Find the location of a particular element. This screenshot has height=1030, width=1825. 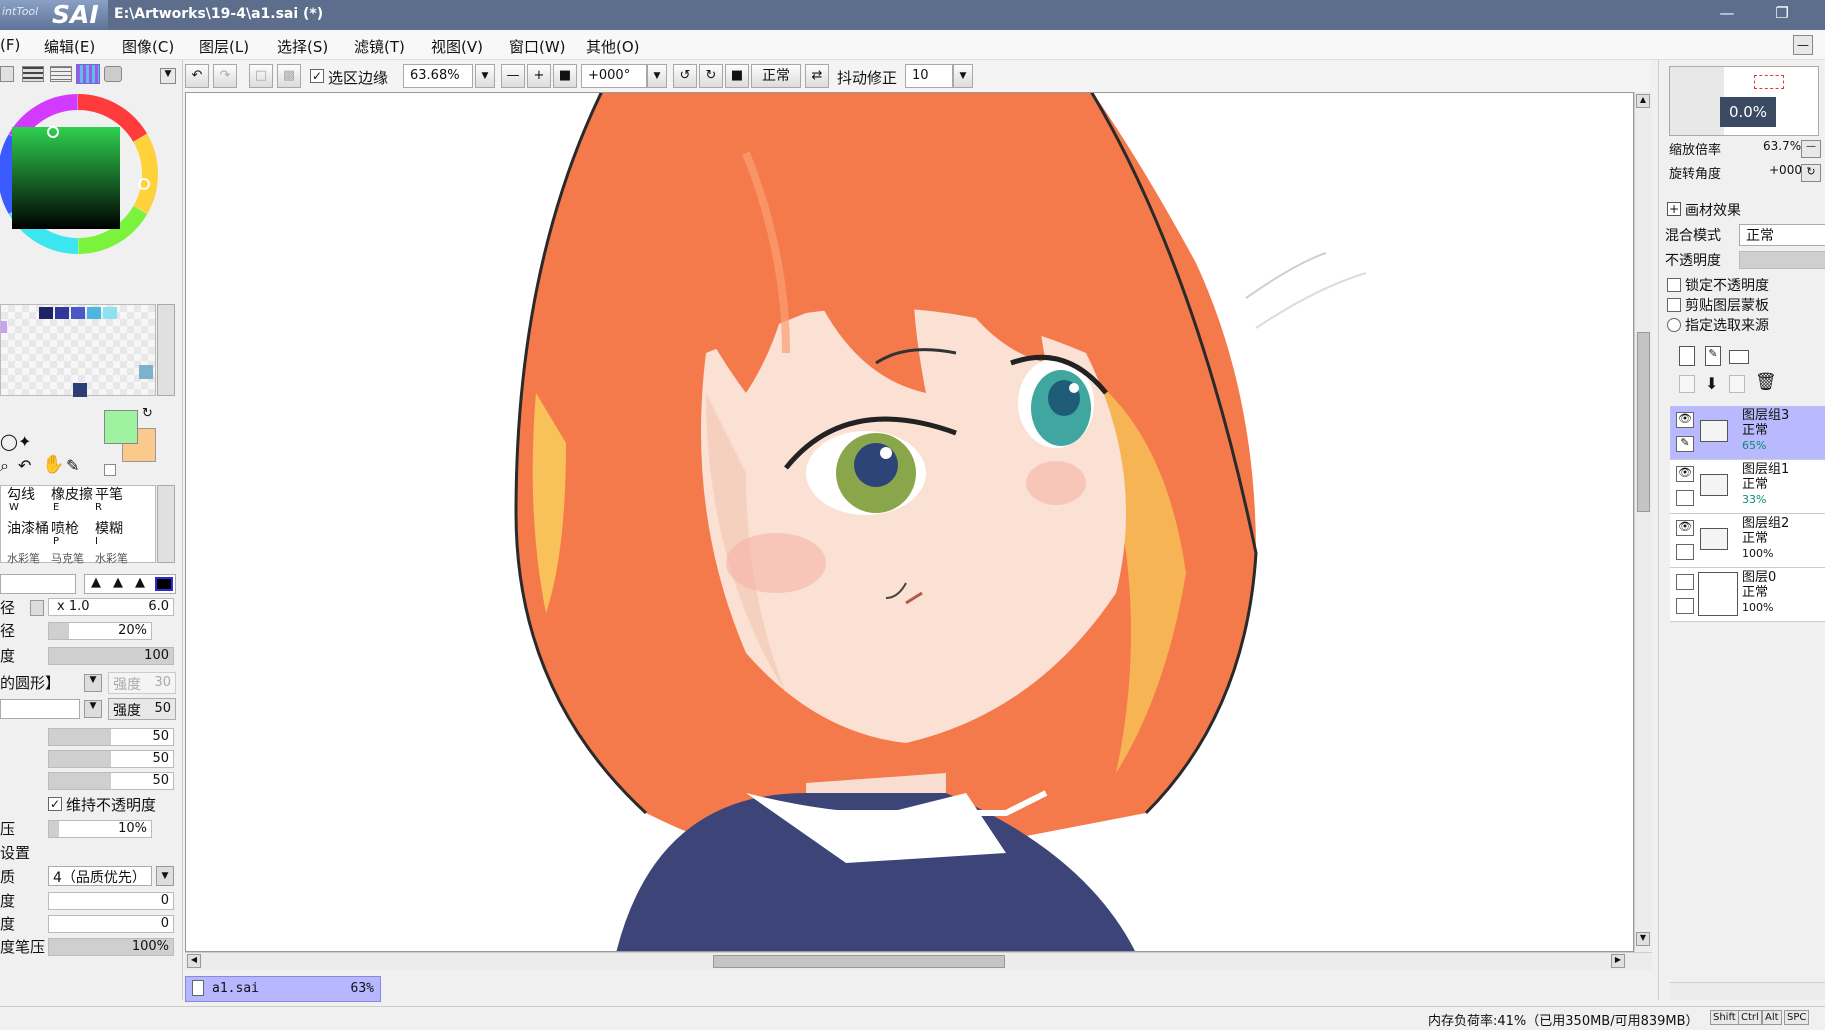

tip-square-icon is located at coordinates (164, 584).